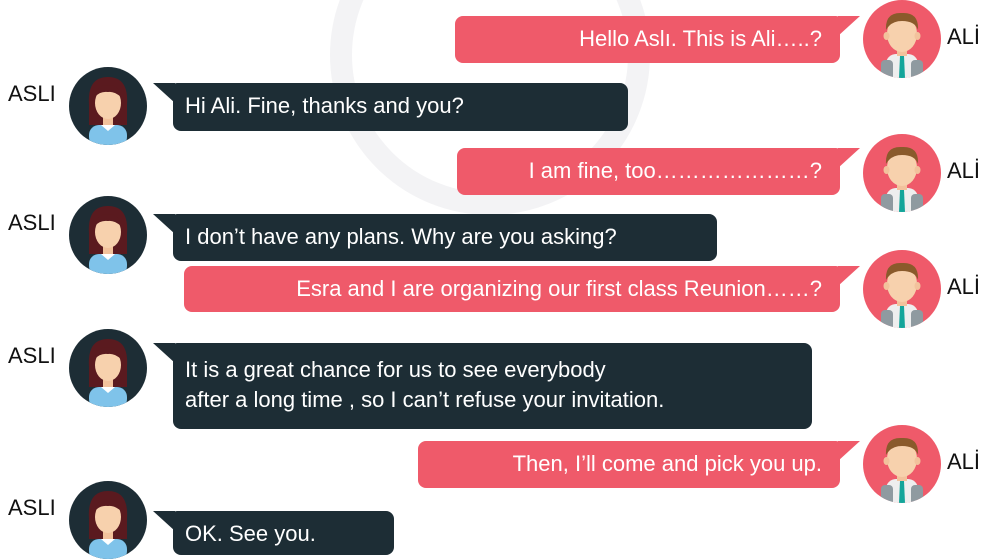 Image resolution: width=1003 pixels, height=559 pixels. I want to click on male-avatar-icon-graphic, so click(902, 295).